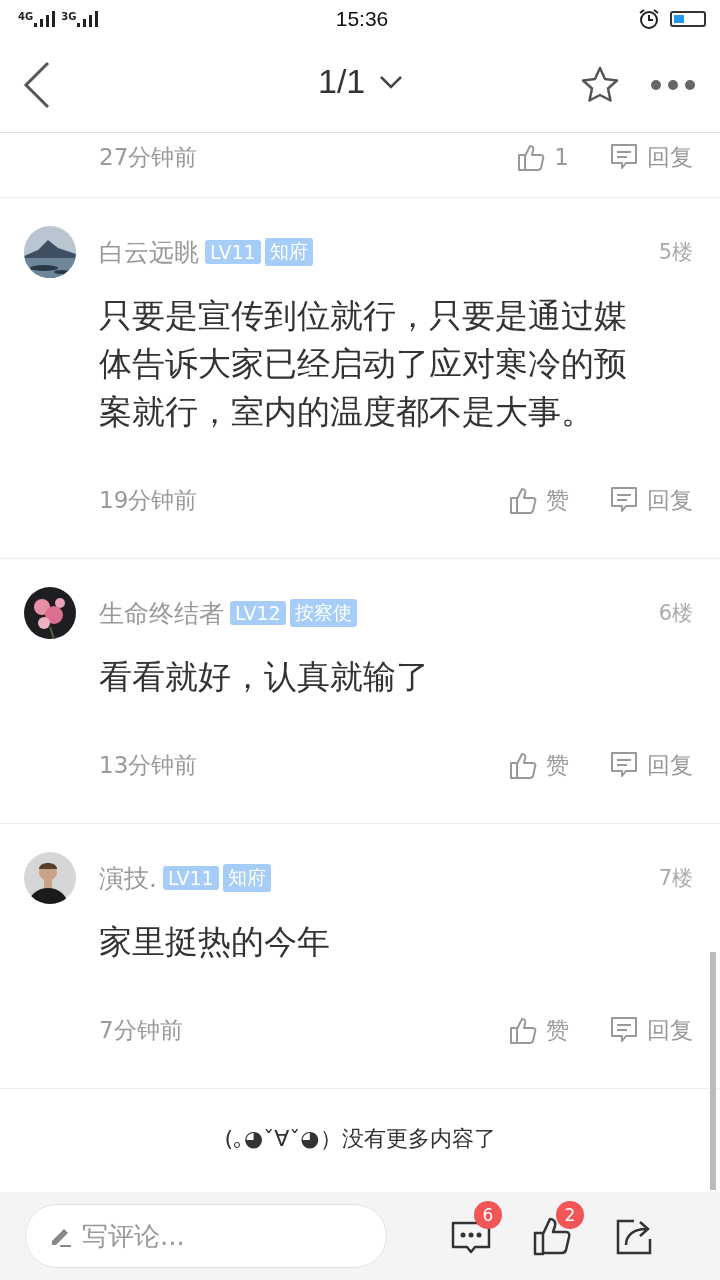 The width and height of the screenshot is (720, 1280). Describe the element at coordinates (688, 19) in the screenshot. I see `battery-icon` at that location.